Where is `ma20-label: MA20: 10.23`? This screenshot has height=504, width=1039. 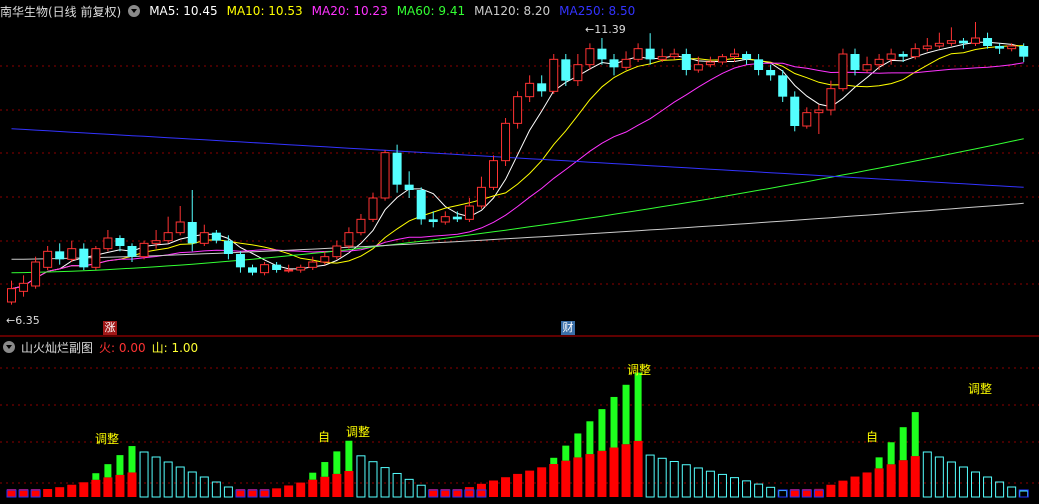 ma20-label: MA20: 10.23 is located at coordinates (349, 11).